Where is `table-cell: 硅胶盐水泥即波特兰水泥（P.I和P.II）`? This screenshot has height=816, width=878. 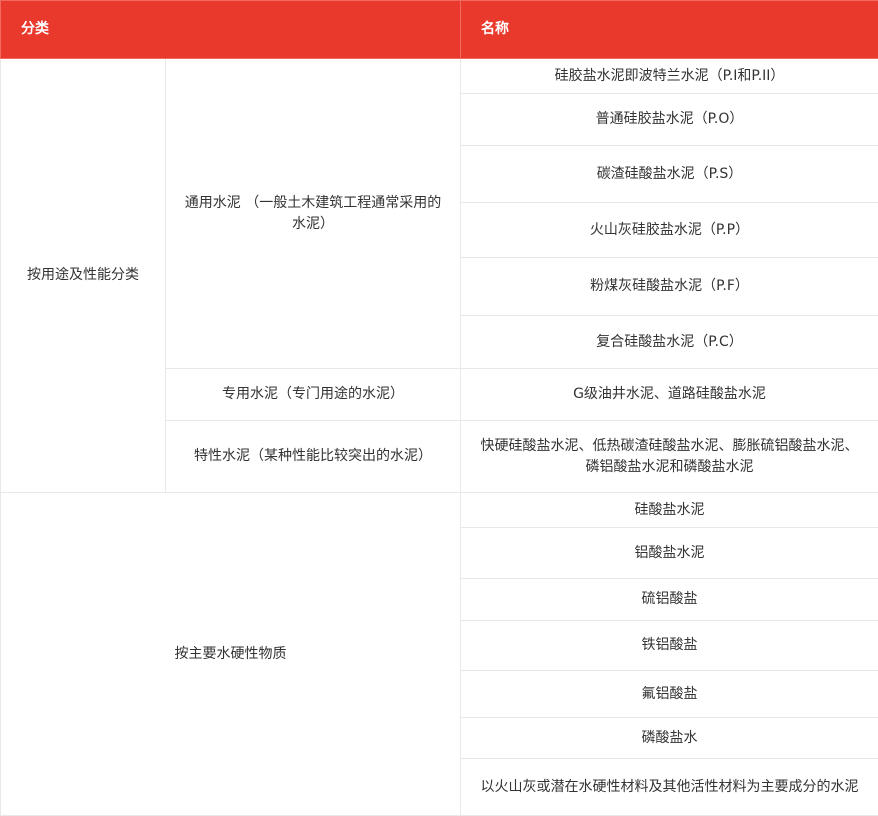 table-cell: 硅胶盐水泥即波特兰水泥（P.I和P.II） is located at coordinates (669, 76).